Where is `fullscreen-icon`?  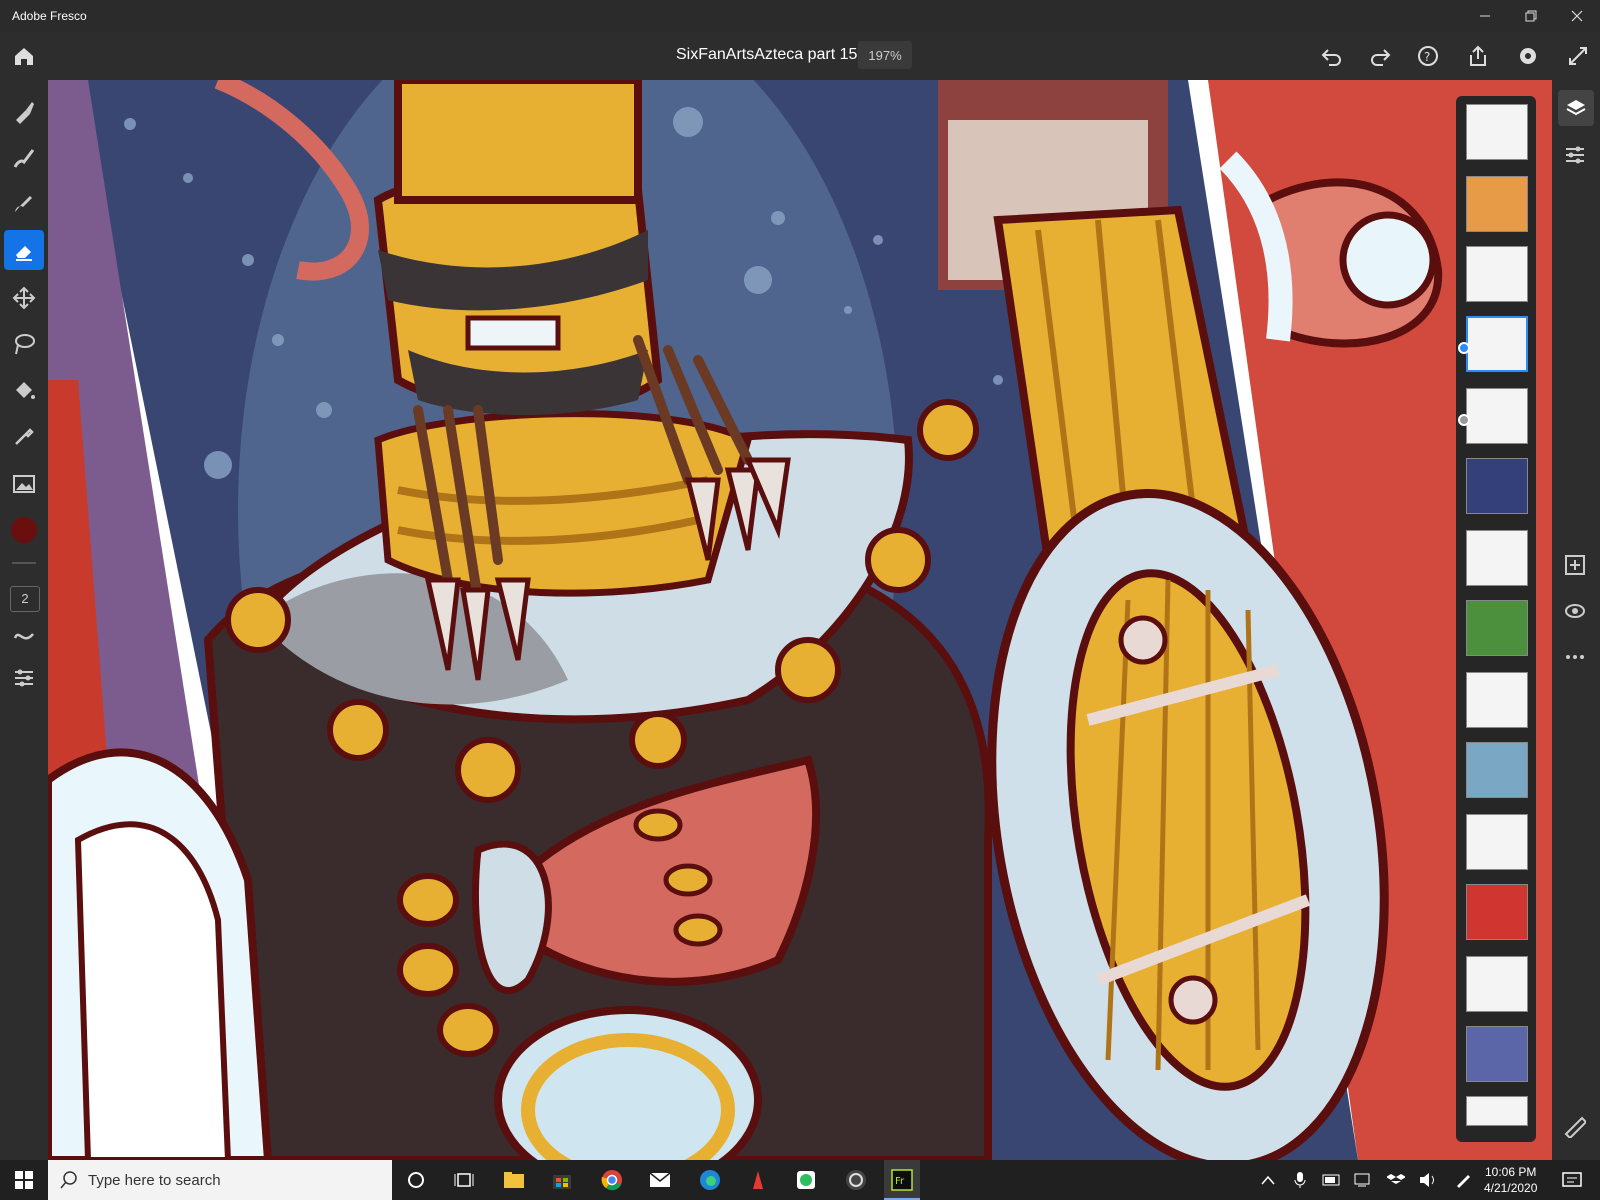 fullscreen-icon is located at coordinates (1578, 56).